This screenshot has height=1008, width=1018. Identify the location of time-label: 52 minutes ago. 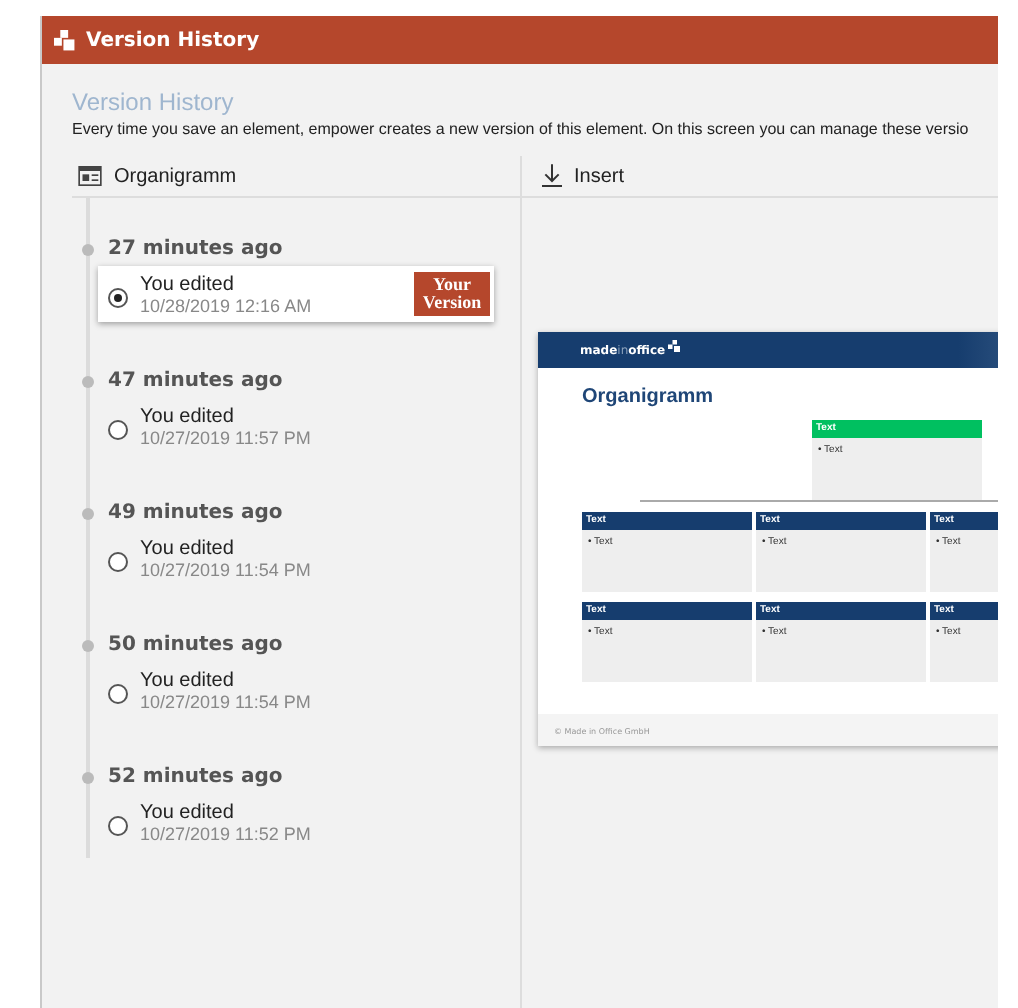
(195, 777).